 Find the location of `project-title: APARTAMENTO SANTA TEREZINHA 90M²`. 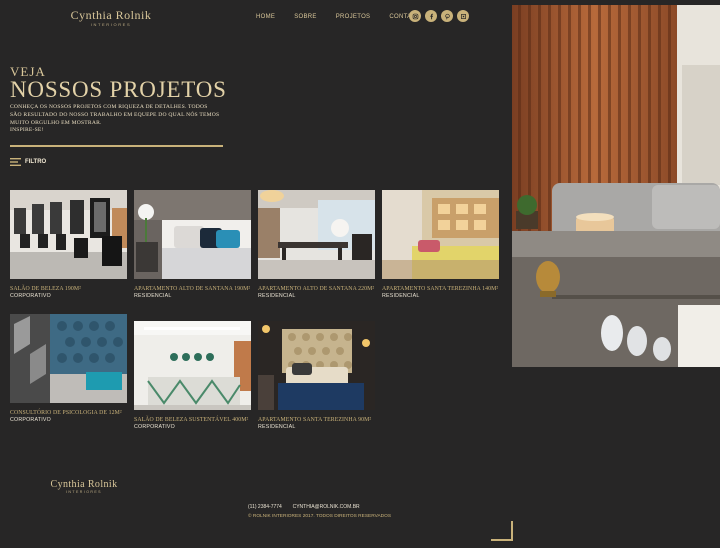

project-title: APARTAMENTO SANTA TEREZINHA 90M² is located at coordinates (316, 420).